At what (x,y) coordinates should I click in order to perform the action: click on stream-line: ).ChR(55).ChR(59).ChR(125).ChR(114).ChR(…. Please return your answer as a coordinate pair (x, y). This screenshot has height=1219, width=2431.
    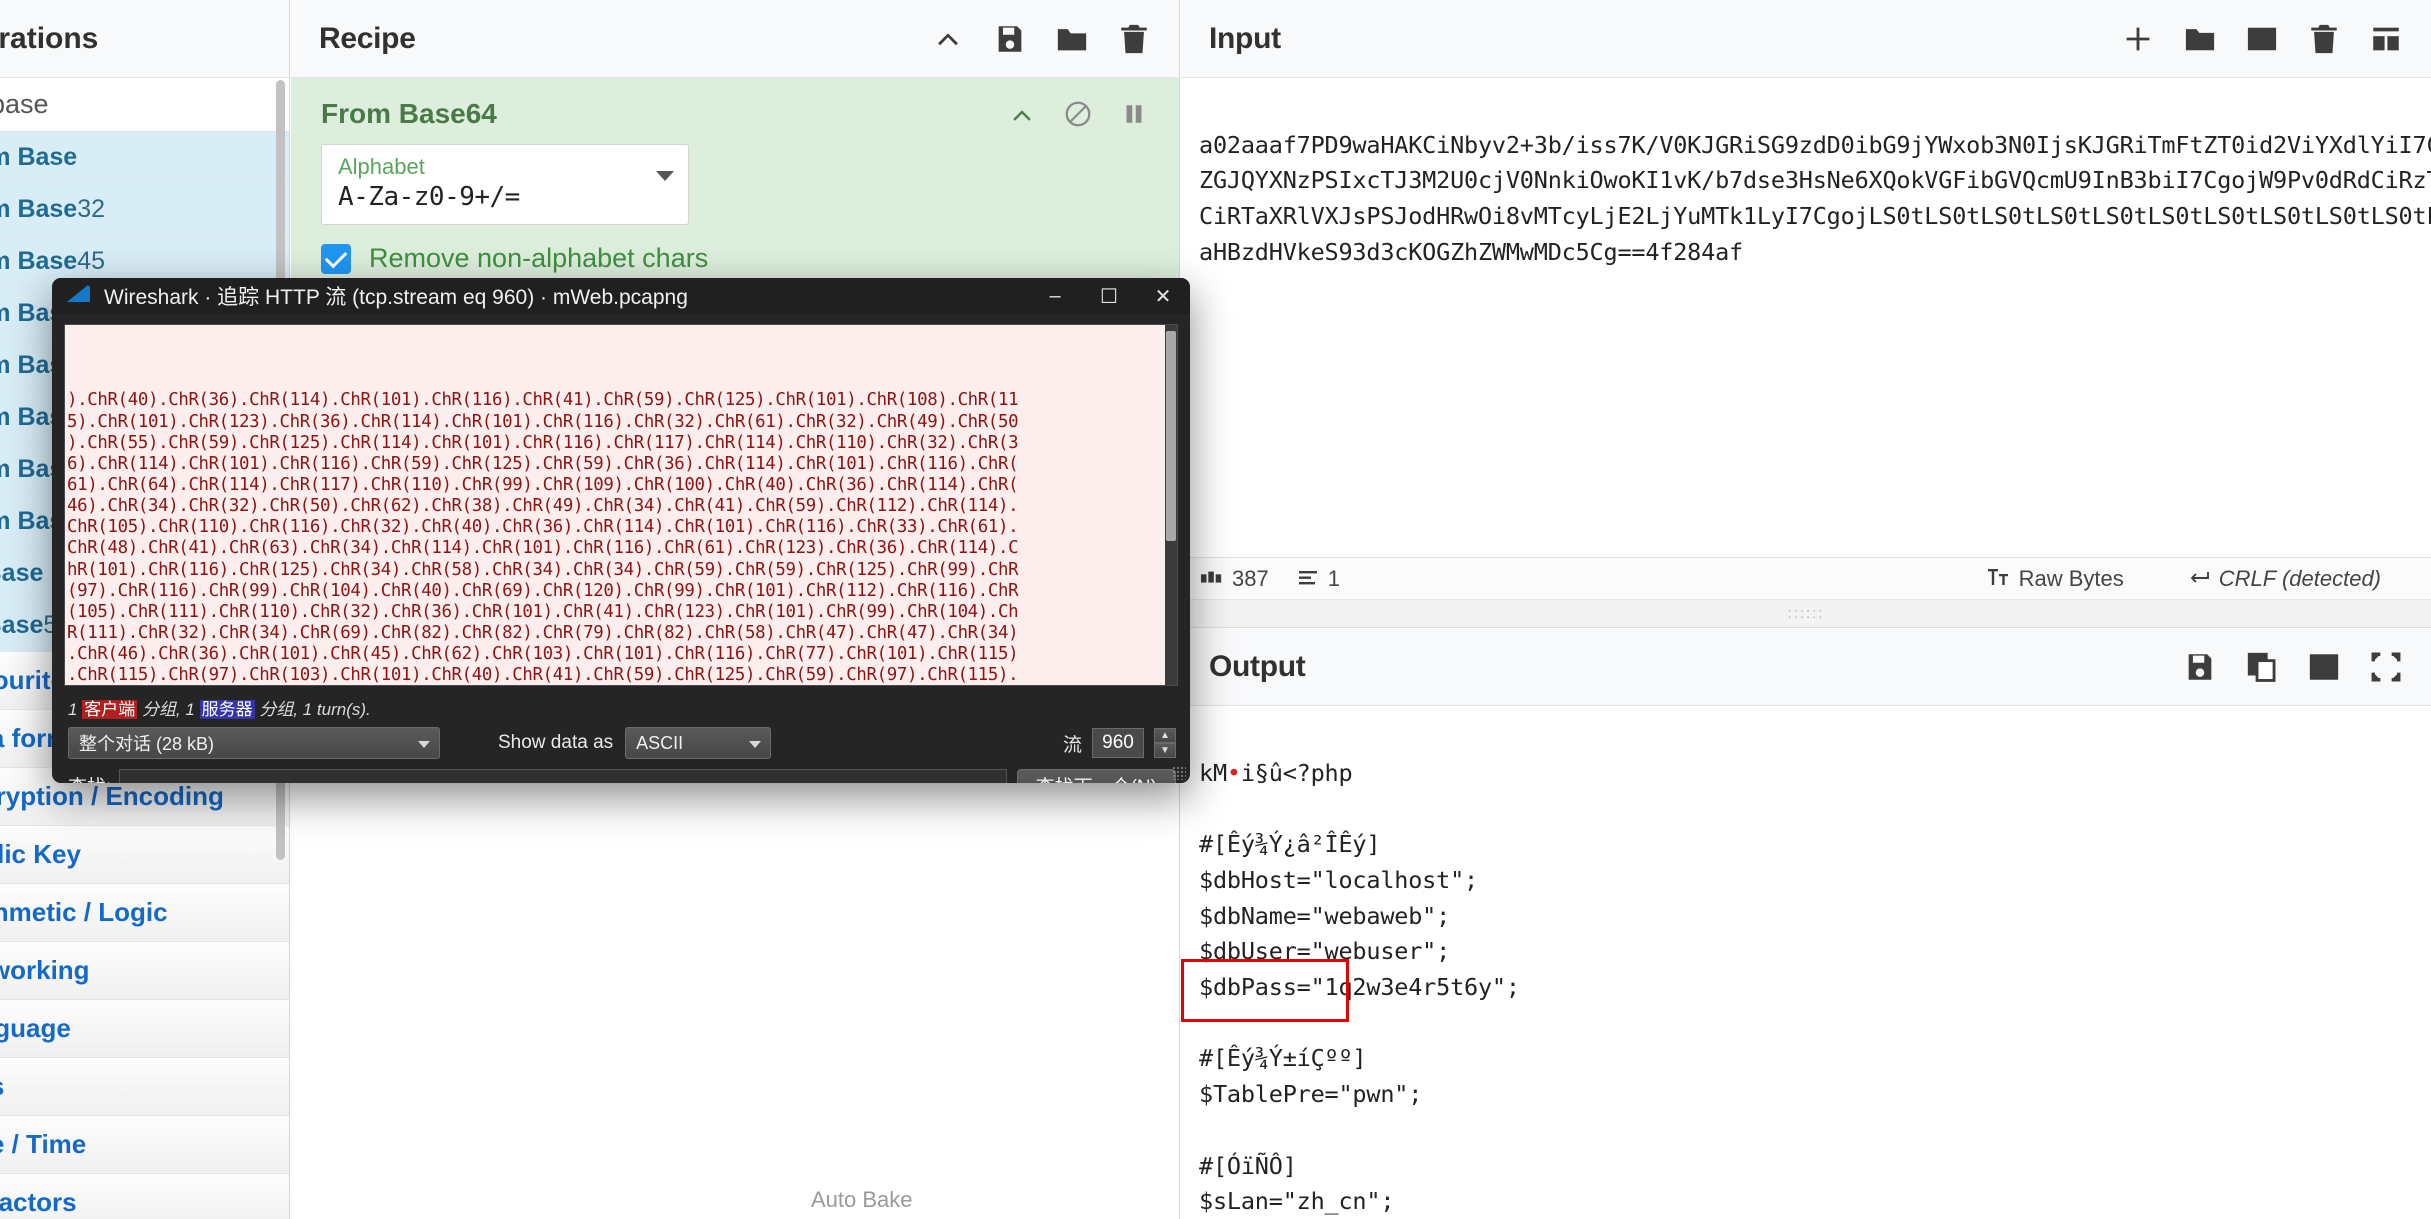
    Looking at the image, I should click on (543, 442).